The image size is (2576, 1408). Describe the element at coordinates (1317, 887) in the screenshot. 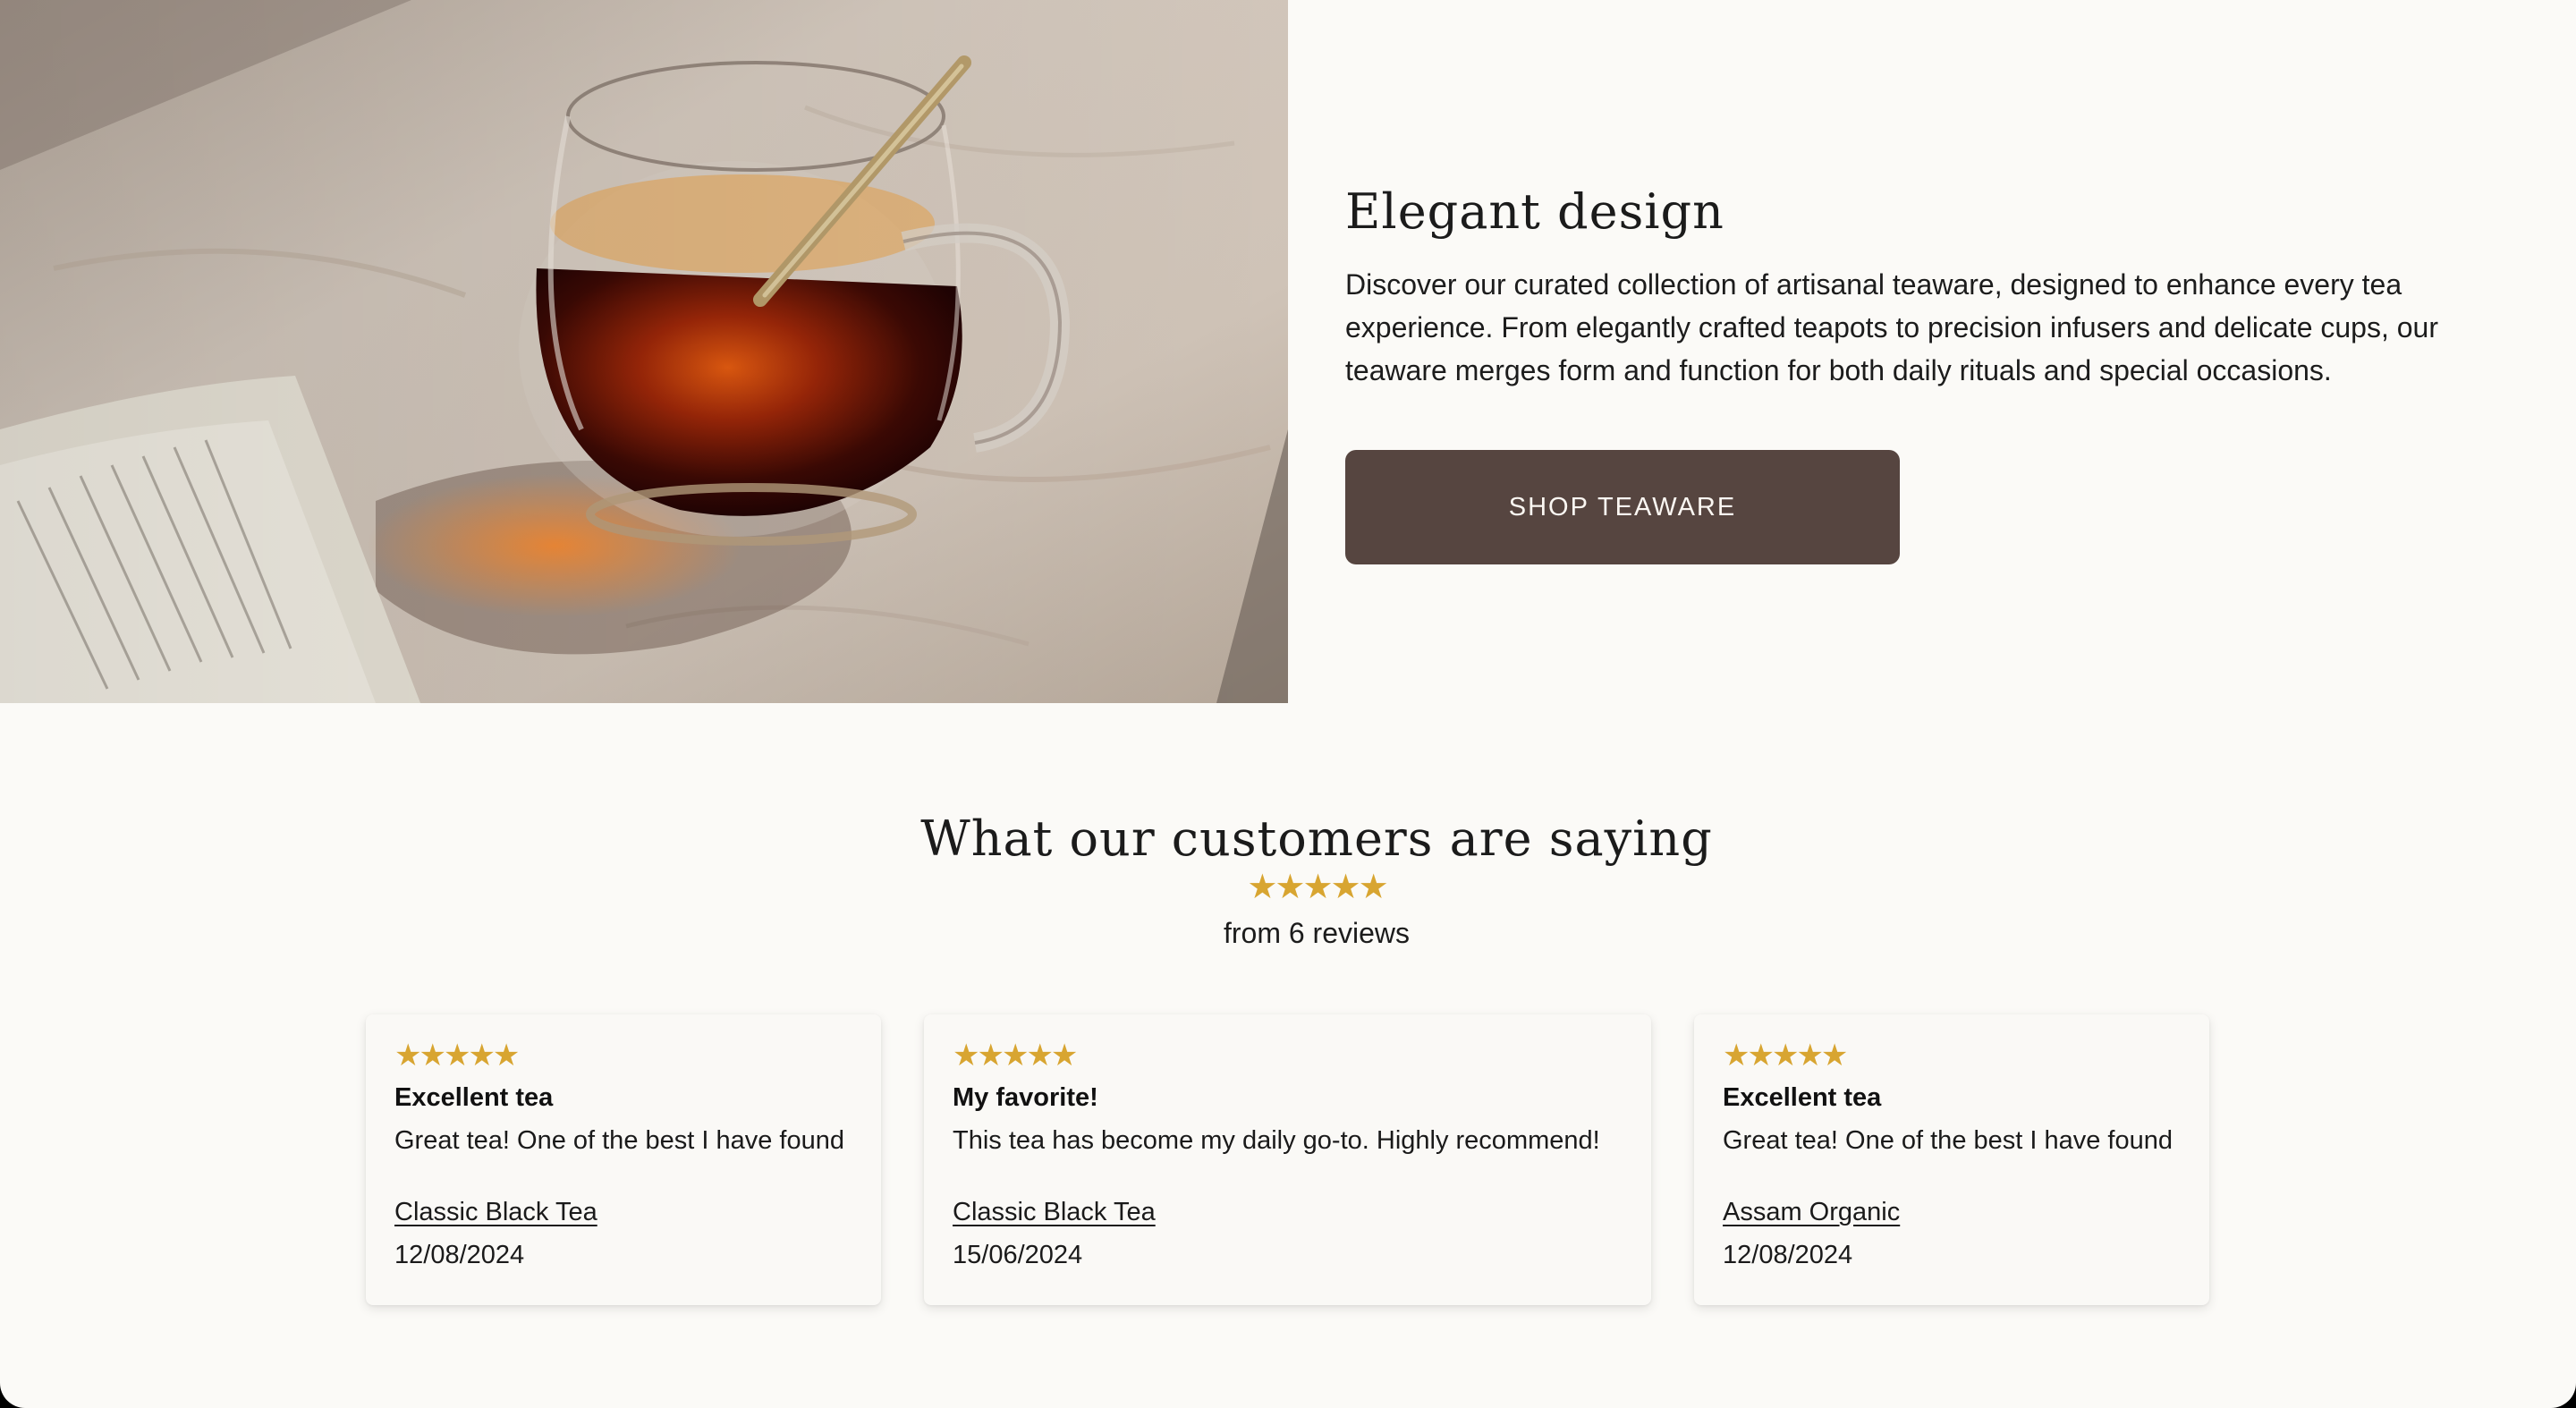

I see `average-rating-stars: ★★★★★` at that location.